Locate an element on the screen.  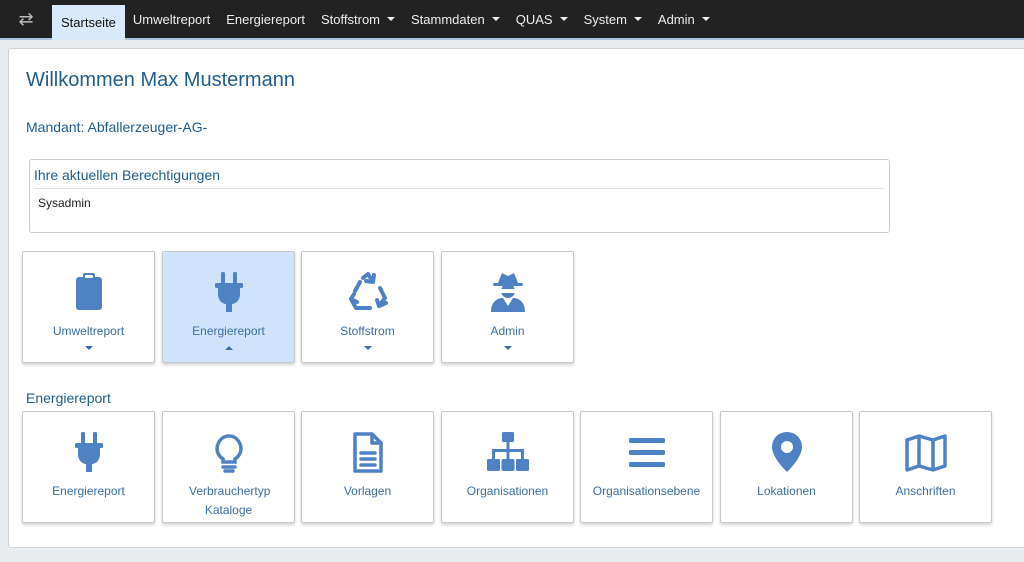
map-icon is located at coordinates (925, 452).